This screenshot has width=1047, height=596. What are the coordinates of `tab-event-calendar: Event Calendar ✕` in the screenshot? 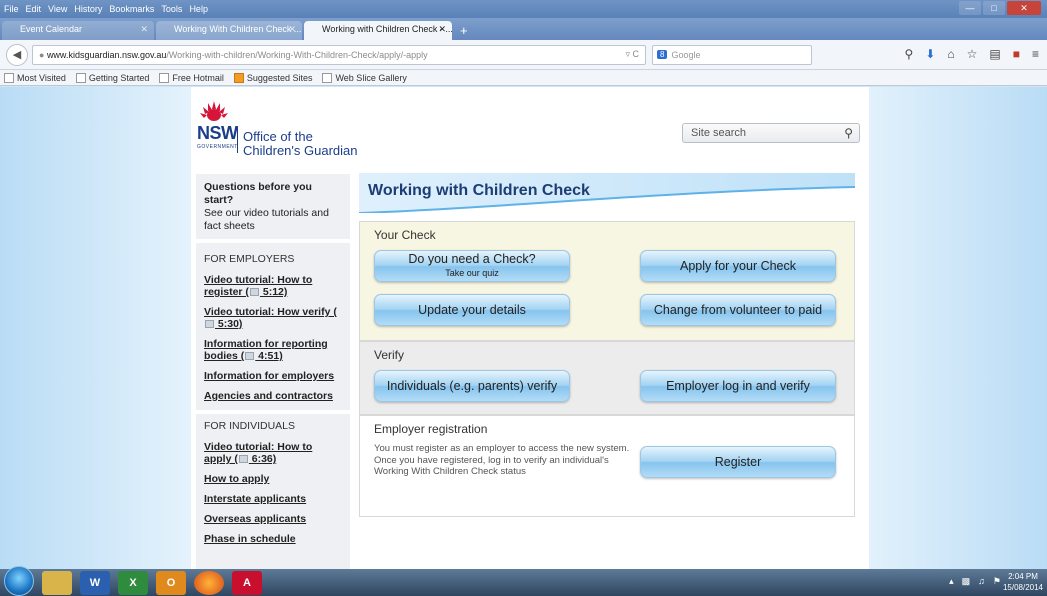 It's located at (78, 30).